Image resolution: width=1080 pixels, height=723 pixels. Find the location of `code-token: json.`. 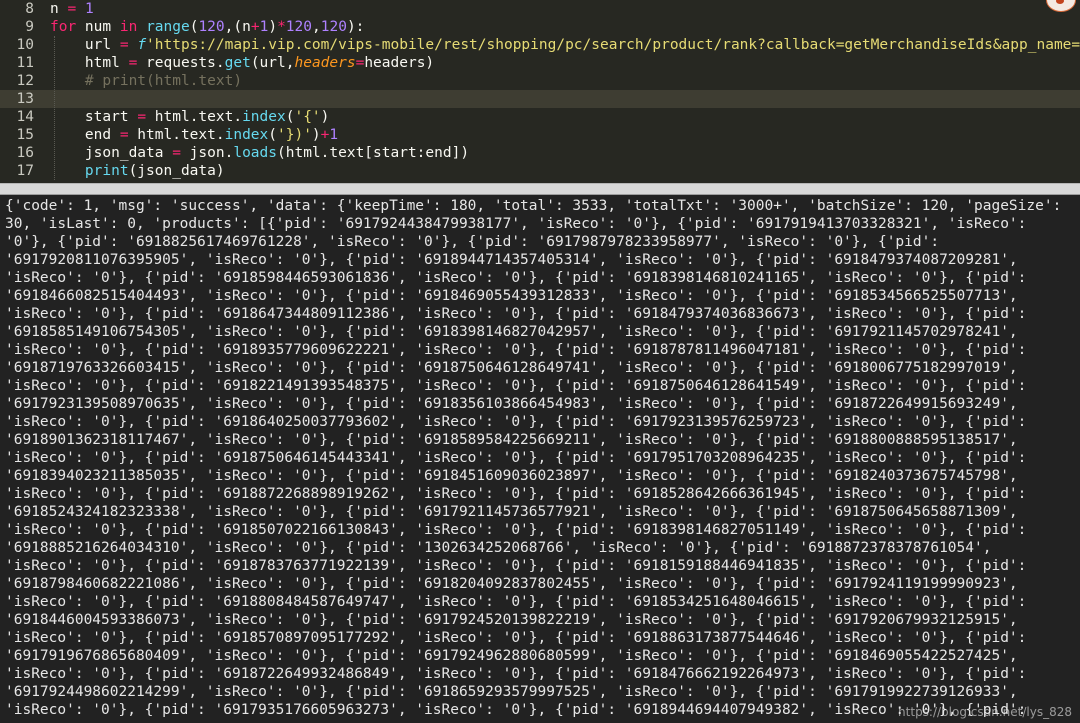

code-token: json. is located at coordinates (207, 153).